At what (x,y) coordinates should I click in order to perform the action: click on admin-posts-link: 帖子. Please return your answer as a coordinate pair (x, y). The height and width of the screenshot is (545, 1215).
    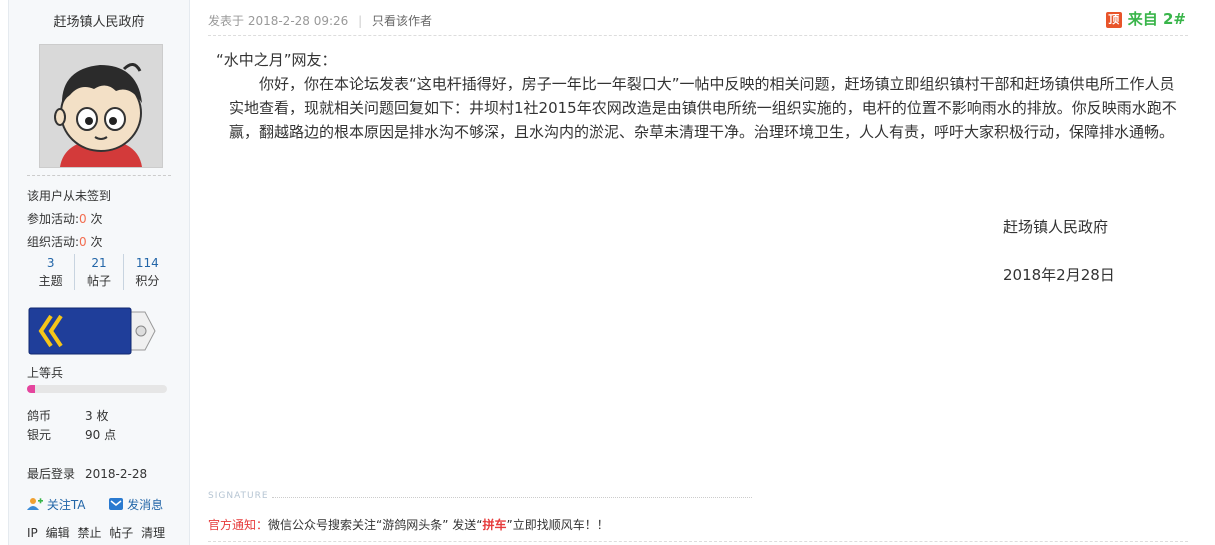
    Looking at the image, I should click on (121, 533).